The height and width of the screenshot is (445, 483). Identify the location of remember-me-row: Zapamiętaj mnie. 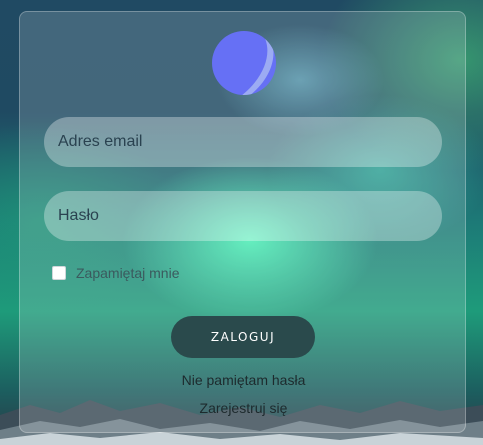
(116, 273).